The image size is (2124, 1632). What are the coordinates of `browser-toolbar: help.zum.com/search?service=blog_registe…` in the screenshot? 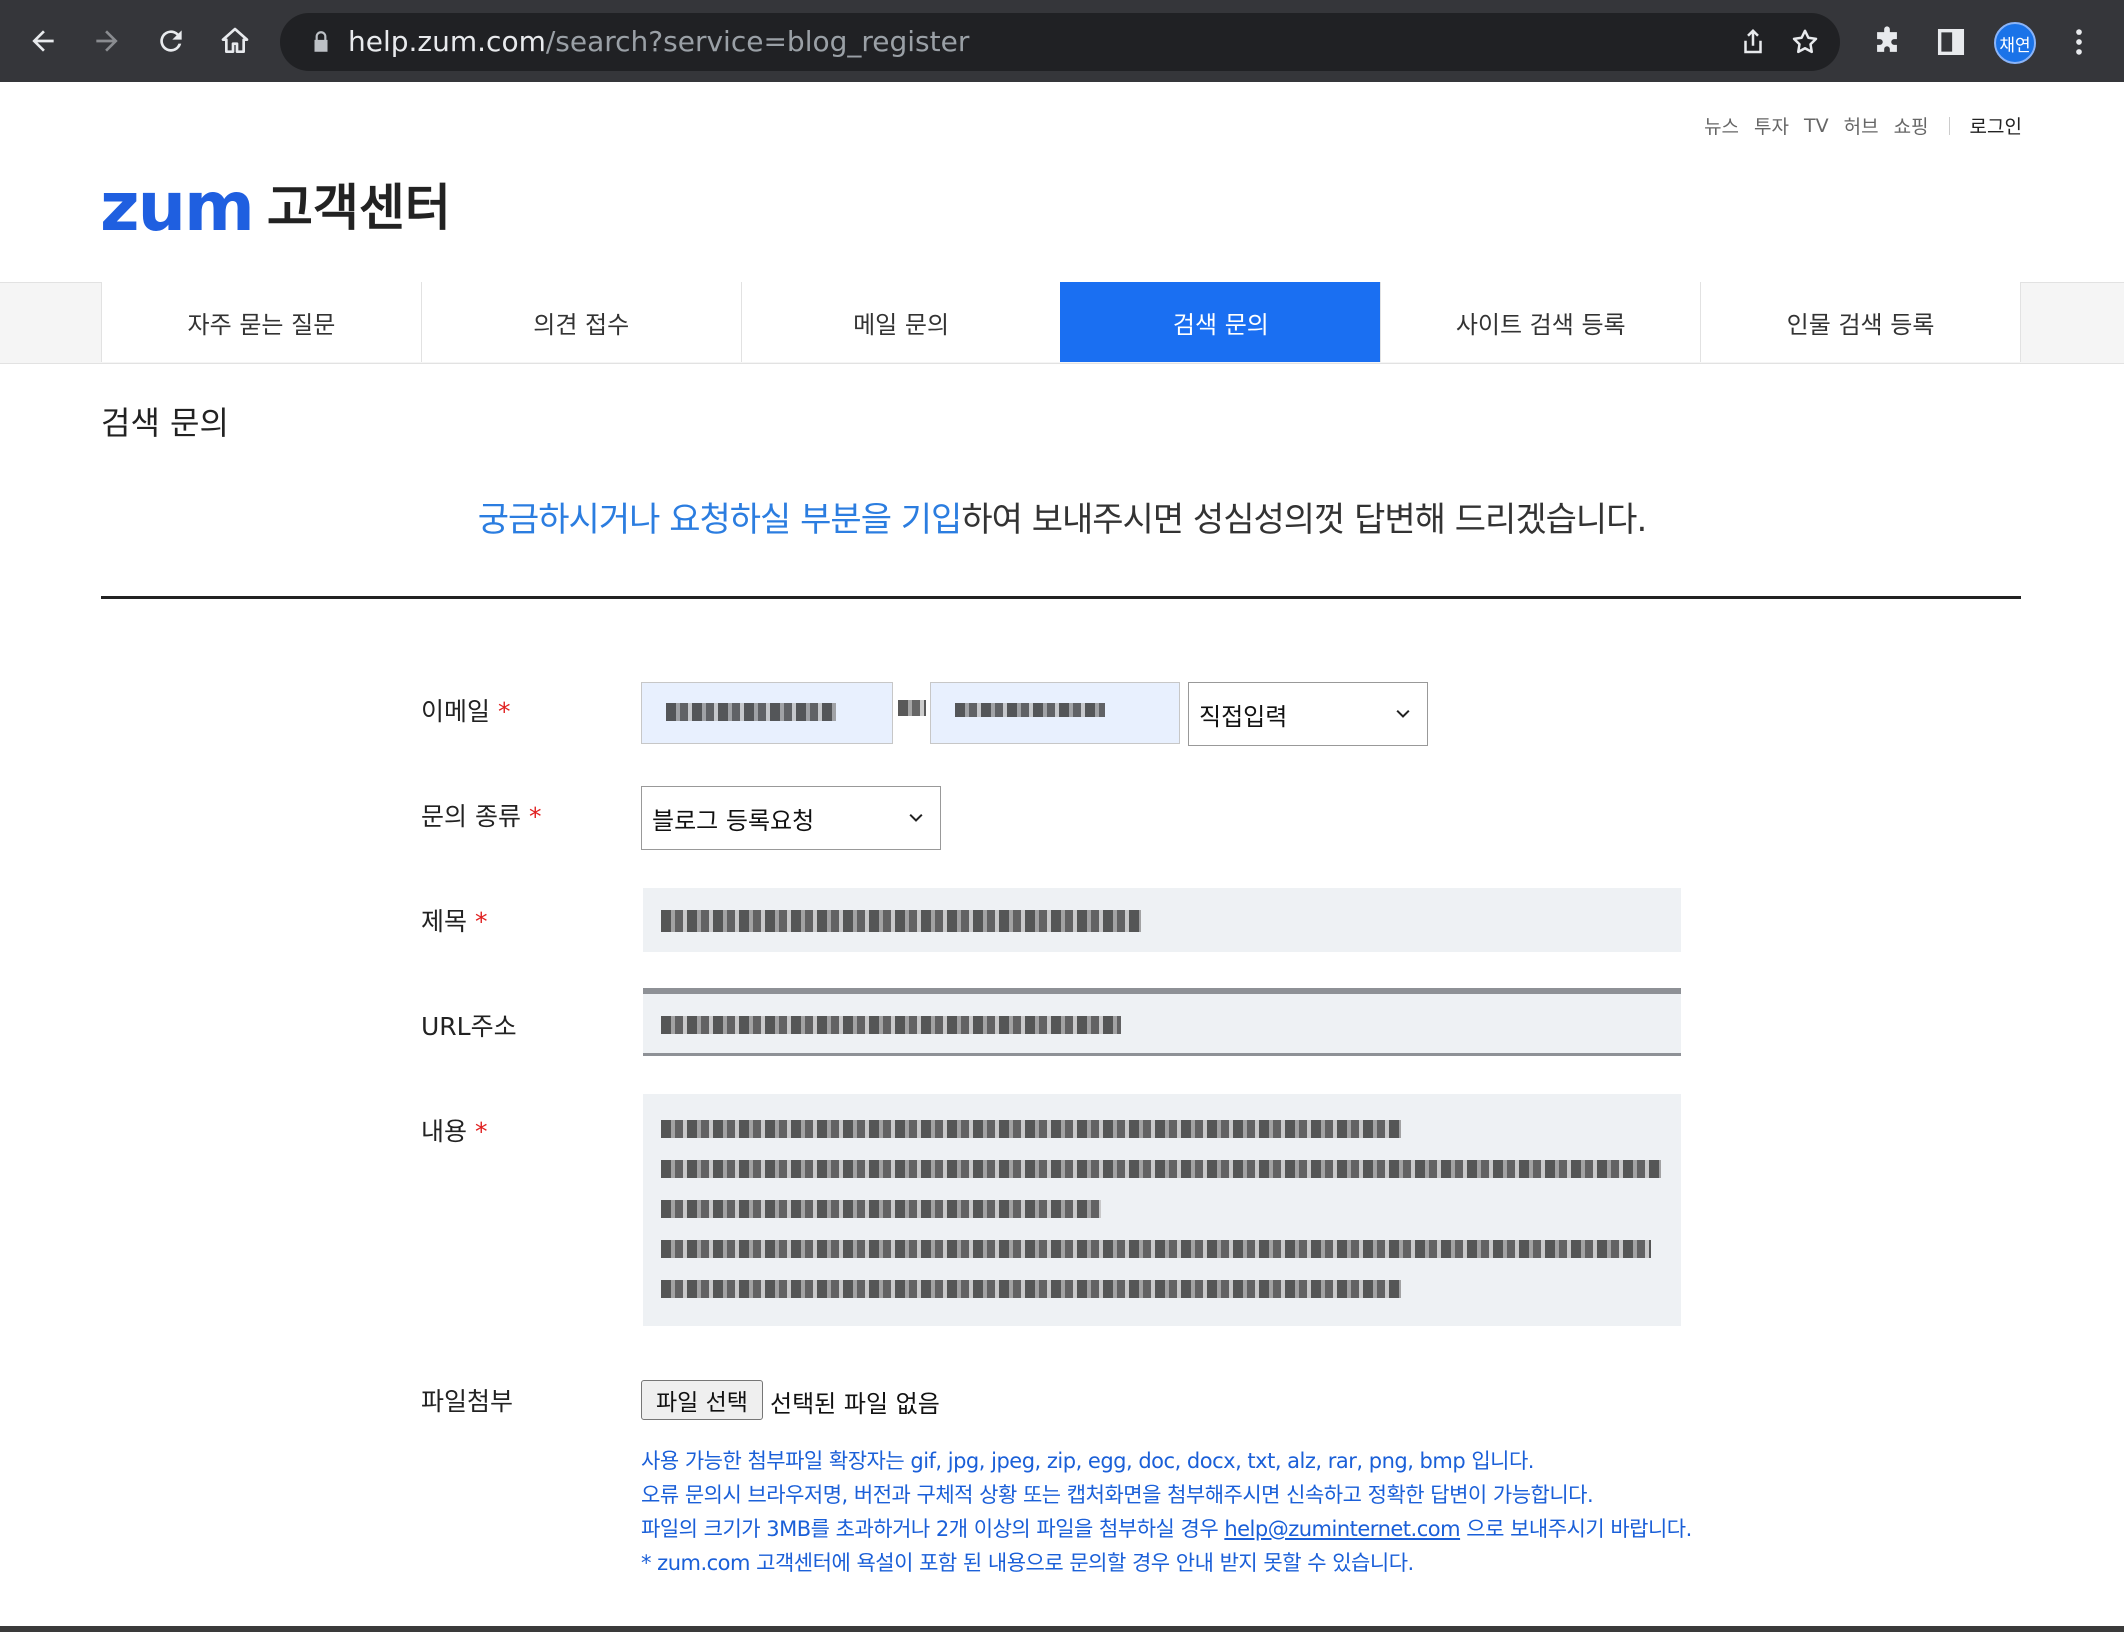 It's located at (1062, 41).